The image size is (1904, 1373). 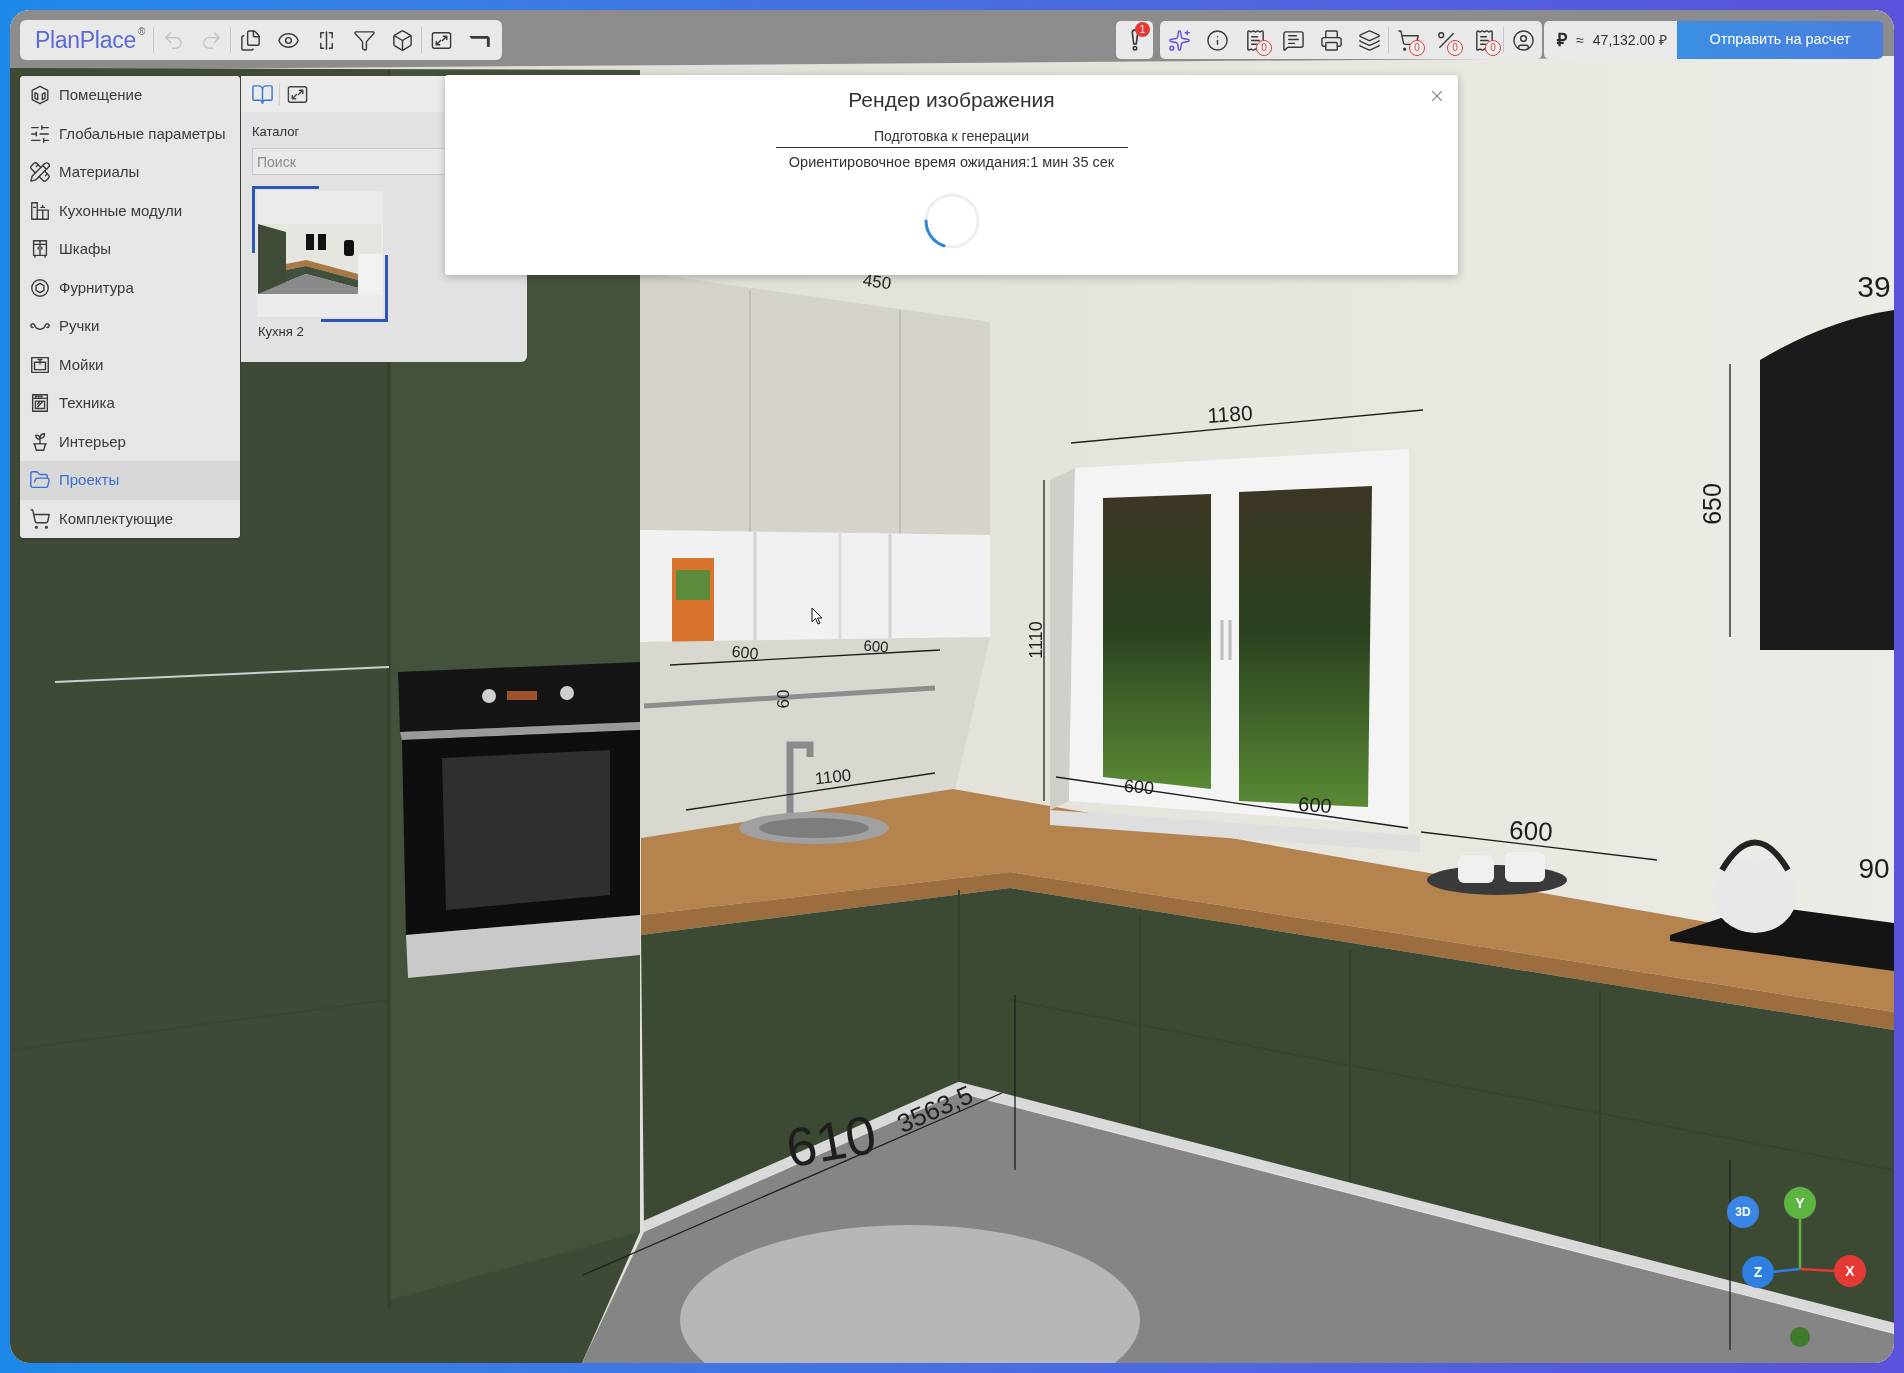 I want to click on price-total: 47,132.00 ₽, so click(x=1629, y=40).